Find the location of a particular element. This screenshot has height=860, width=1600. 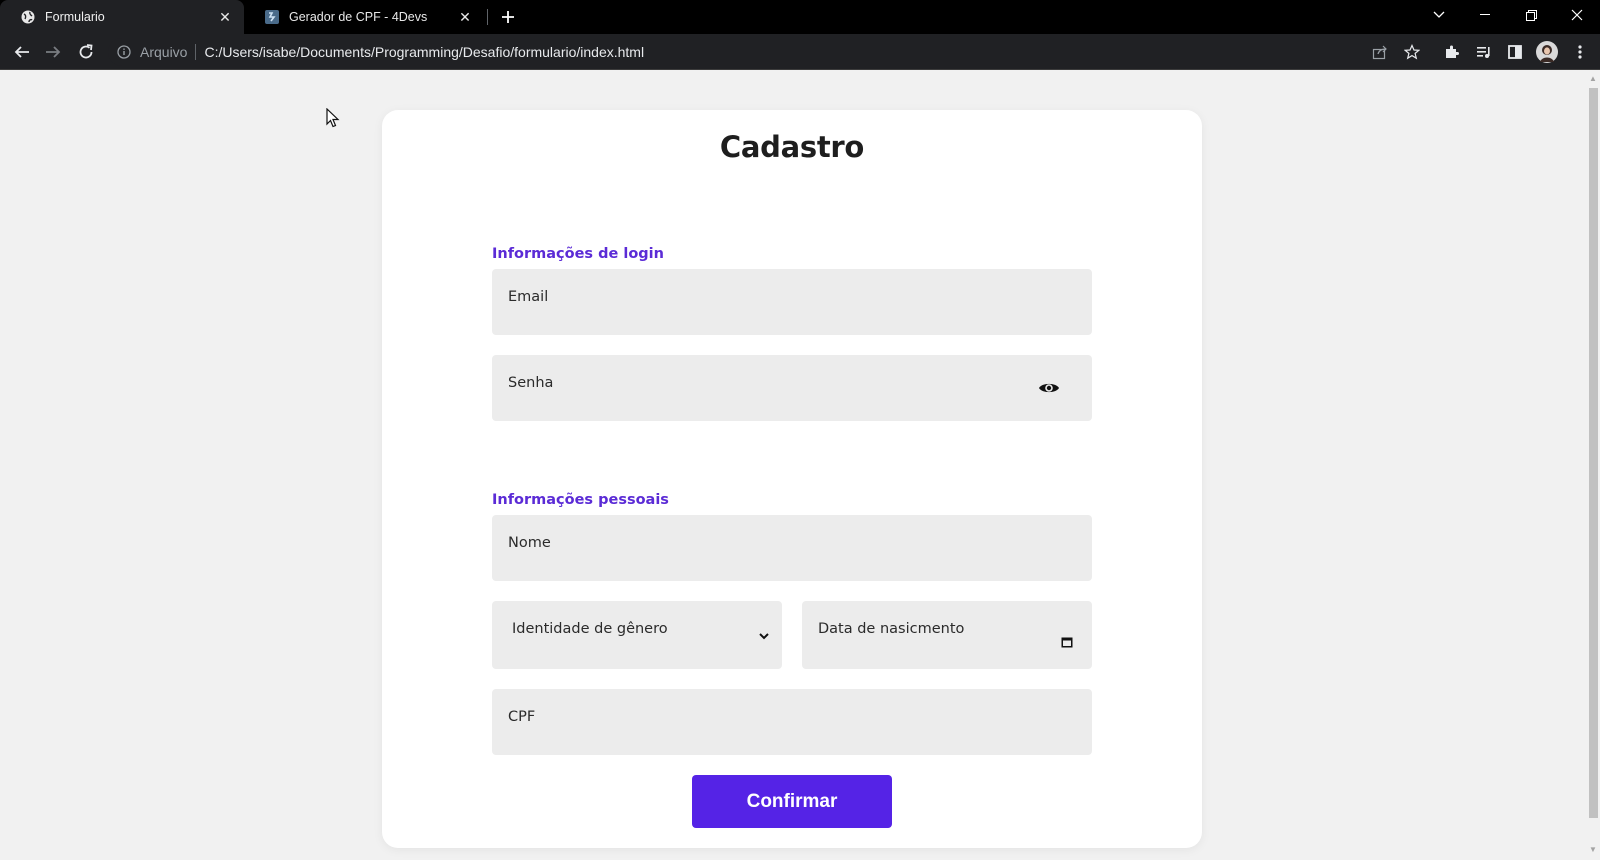

cpf-field: CPF is located at coordinates (792, 722).